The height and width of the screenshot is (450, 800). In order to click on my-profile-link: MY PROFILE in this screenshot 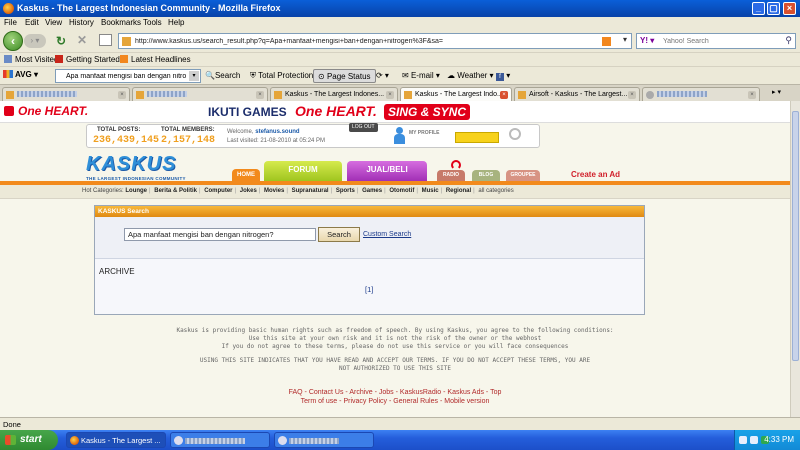, I will do `click(424, 133)`.